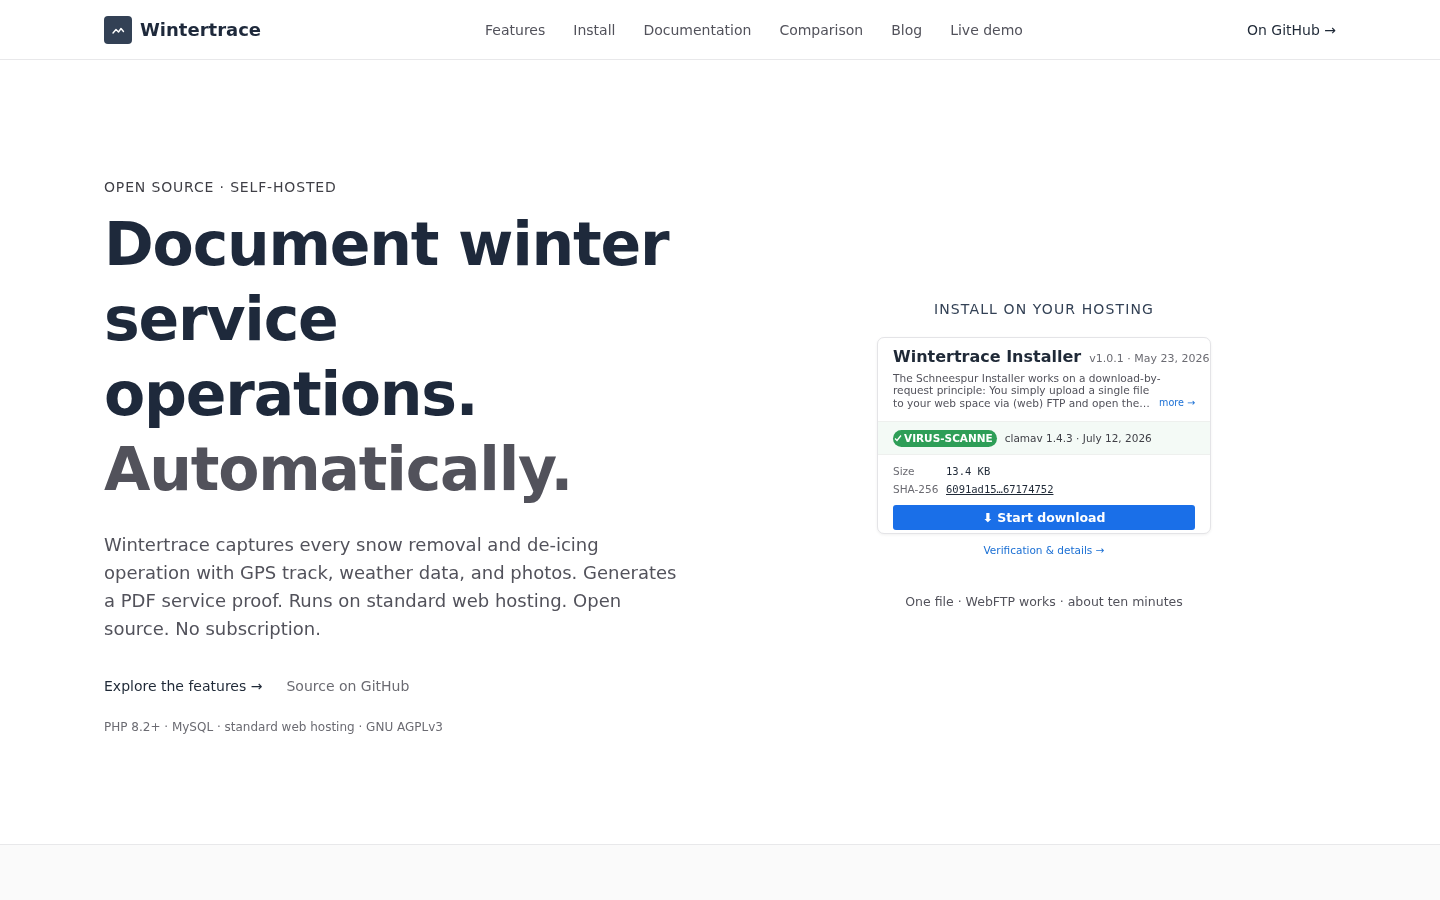  What do you see at coordinates (948, 438) in the screenshot?
I see `badge-label: VIRUS-SCANNE` at bounding box center [948, 438].